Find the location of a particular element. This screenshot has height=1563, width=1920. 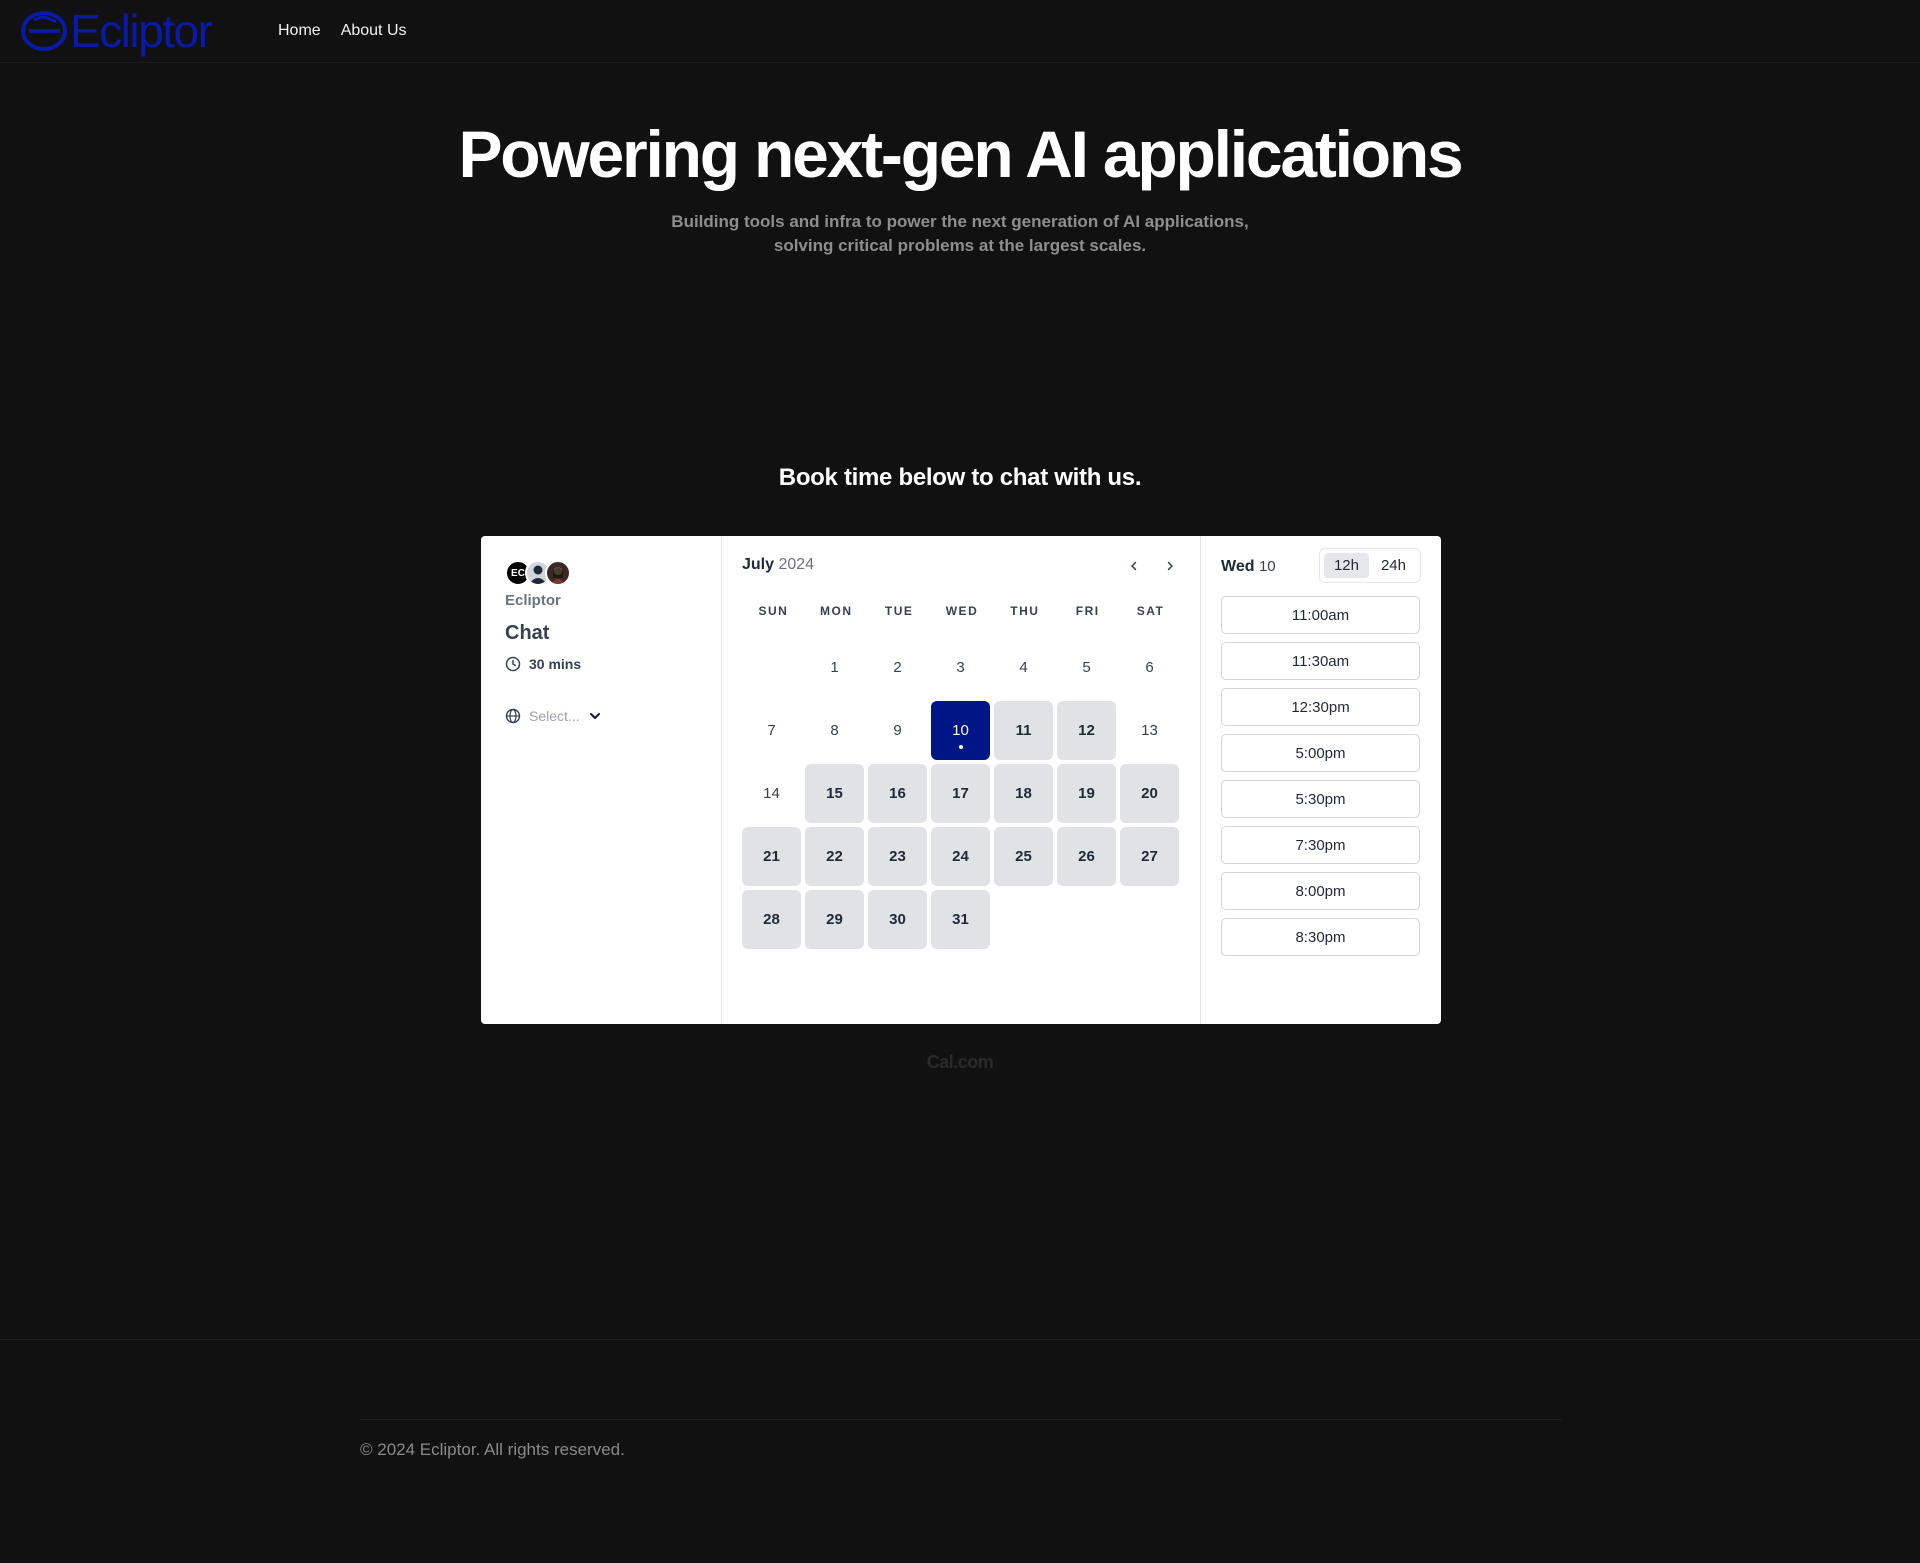

calendar-day-available: 27 is located at coordinates (1149, 856).